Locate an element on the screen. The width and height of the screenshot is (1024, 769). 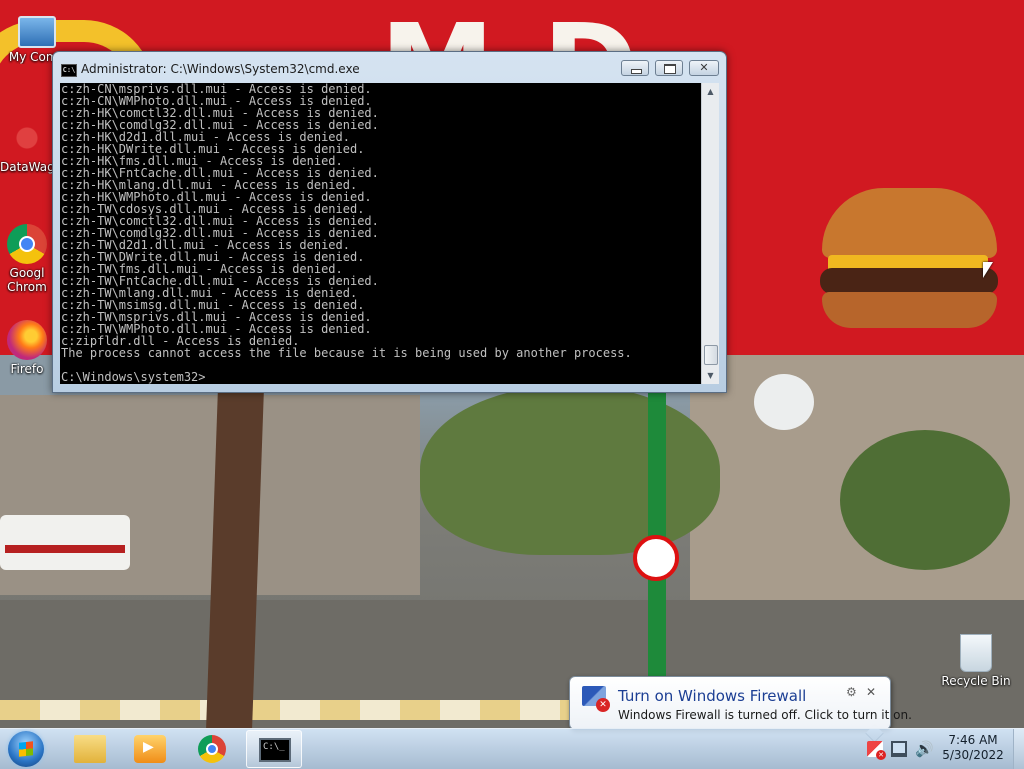
taskbar-media-player is located at coordinates (150, 749).